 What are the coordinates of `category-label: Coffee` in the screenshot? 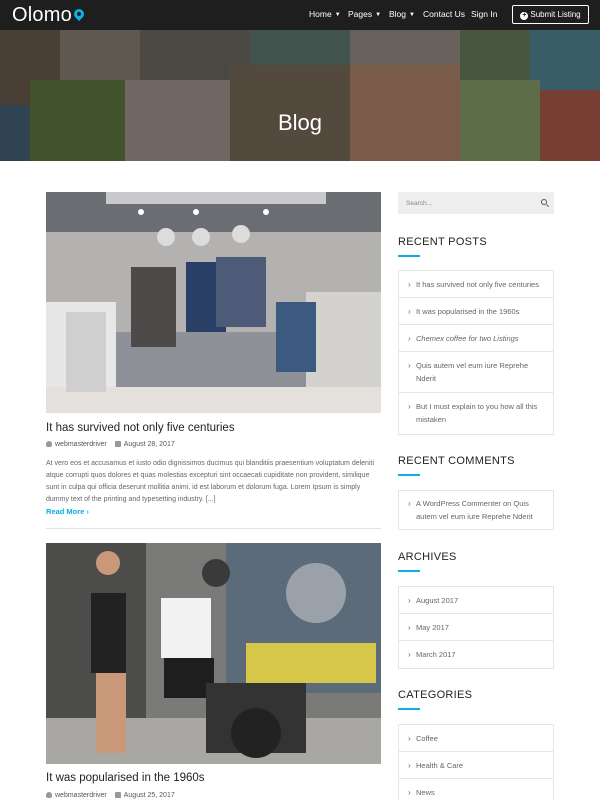 It's located at (427, 738).